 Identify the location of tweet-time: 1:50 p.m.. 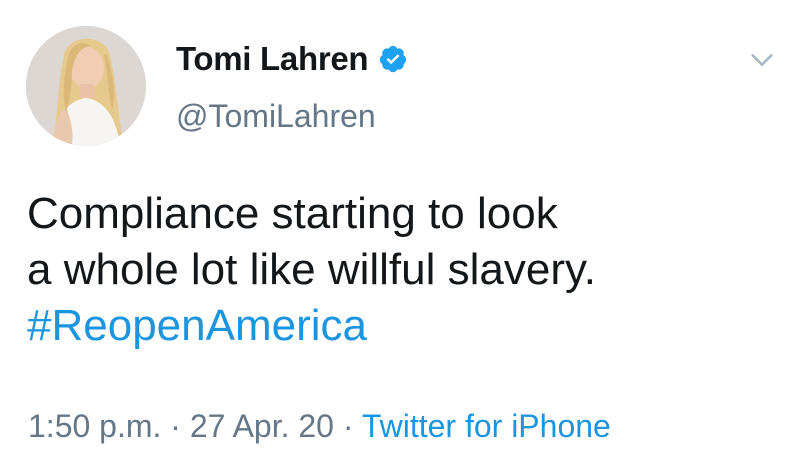
(94, 426).